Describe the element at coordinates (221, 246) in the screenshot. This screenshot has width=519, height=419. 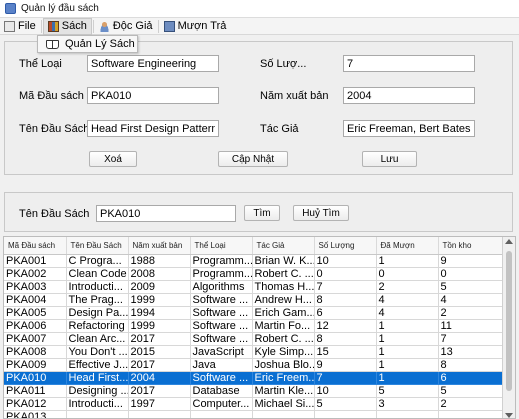
I see `column-header: Thể Loại` at that location.